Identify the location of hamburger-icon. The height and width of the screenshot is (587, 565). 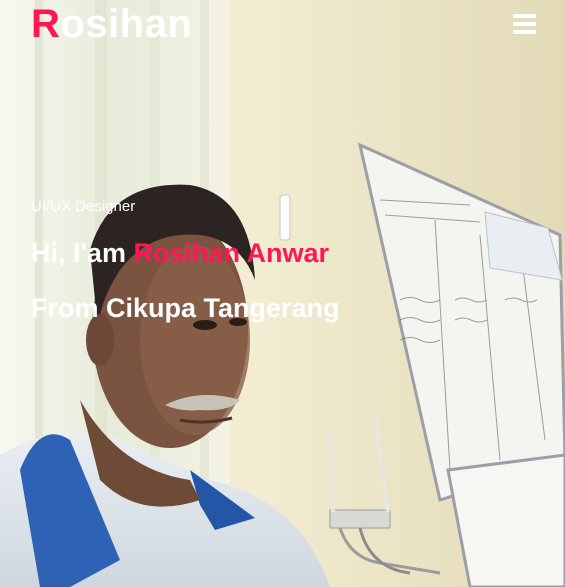
(524, 24).